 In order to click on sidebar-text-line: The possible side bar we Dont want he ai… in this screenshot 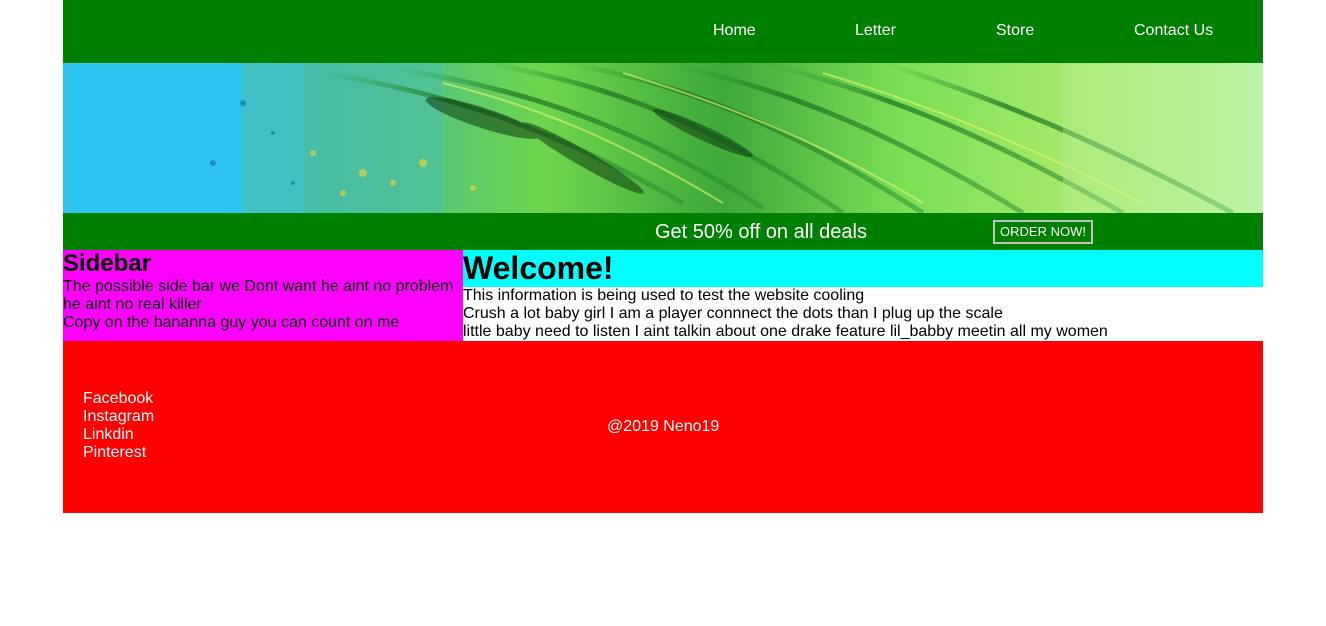, I will do `click(258, 295)`.